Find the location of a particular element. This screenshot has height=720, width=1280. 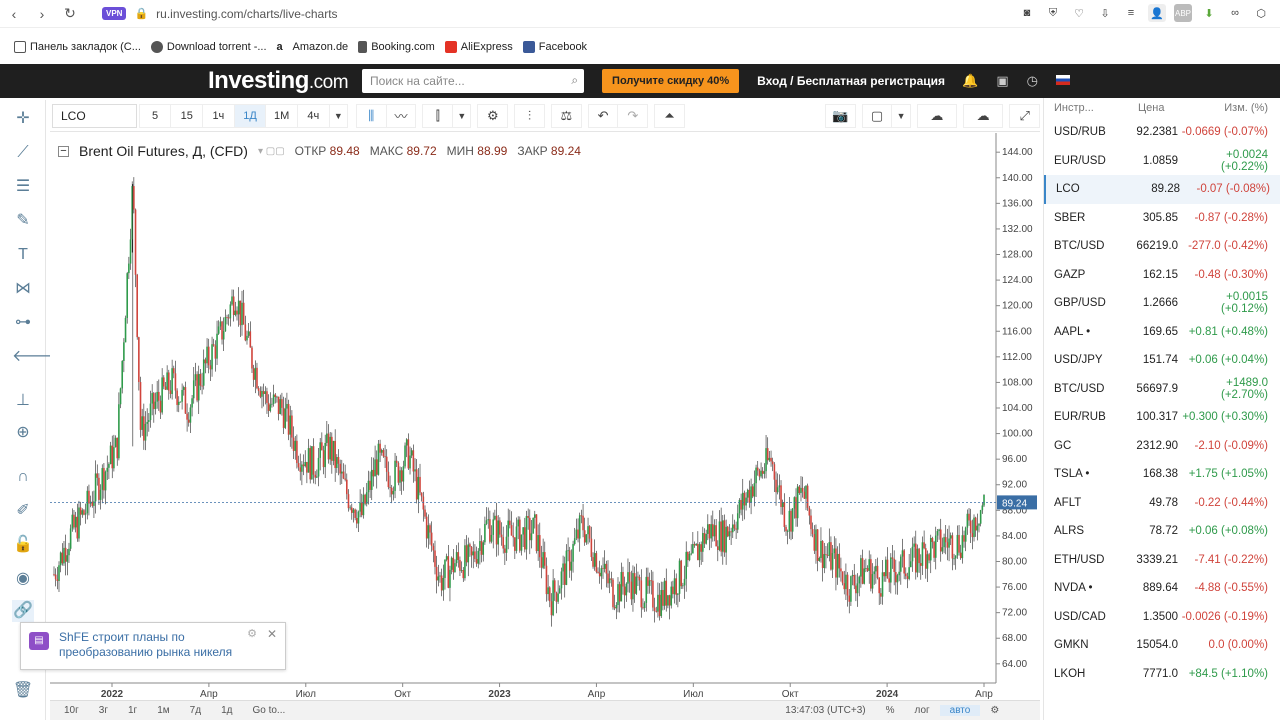

watchlist-row: ALRS 78.72 +0.06 (+0.08%) is located at coordinates (1162, 531).